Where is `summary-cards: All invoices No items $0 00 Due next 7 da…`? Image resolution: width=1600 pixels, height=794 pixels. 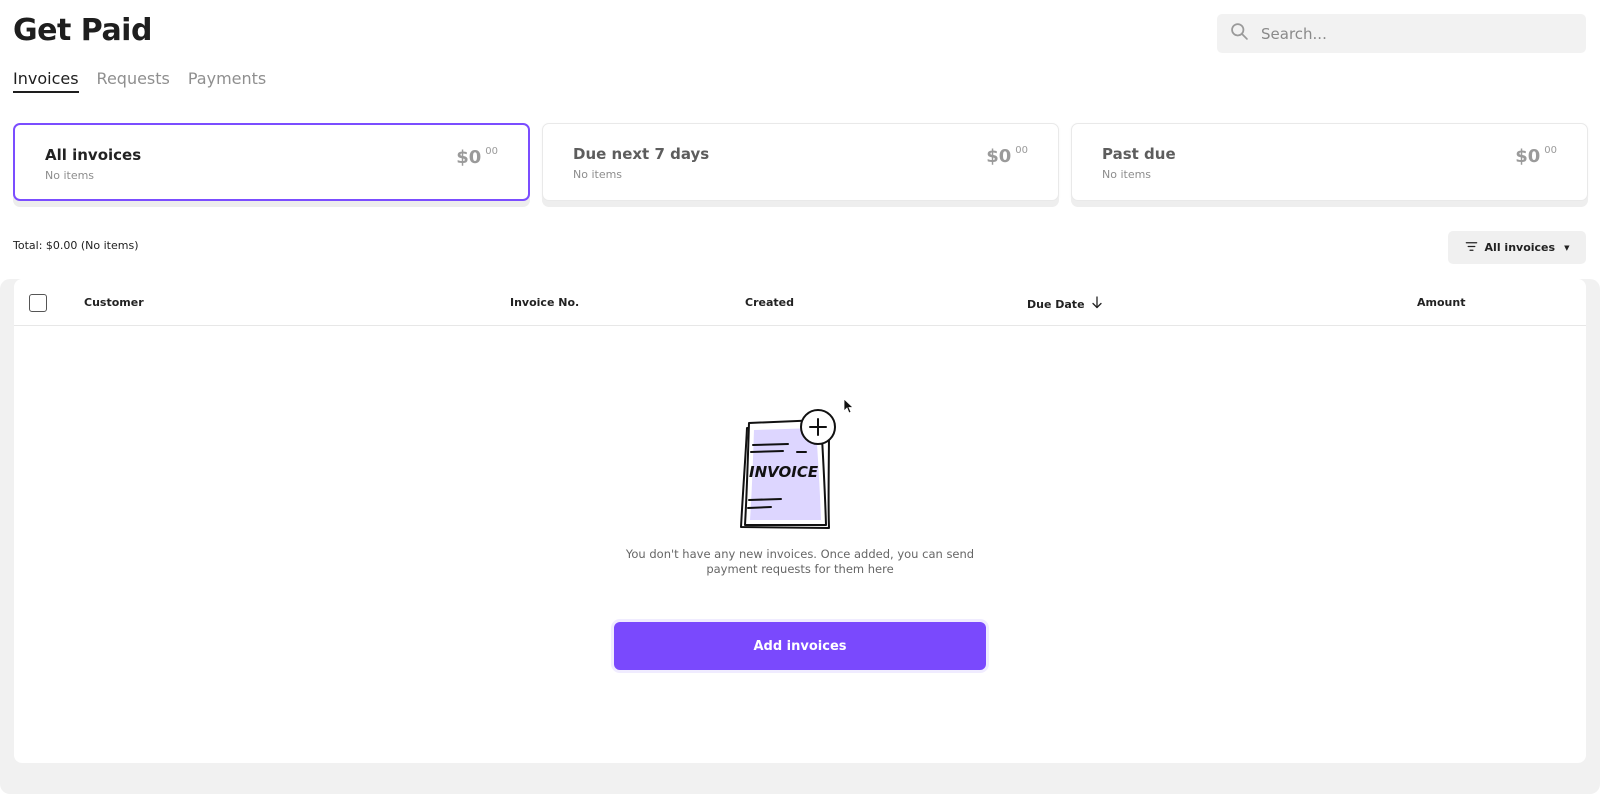
summary-cards: All invoices No items $0 00 Due next 7 da… is located at coordinates (801, 168).